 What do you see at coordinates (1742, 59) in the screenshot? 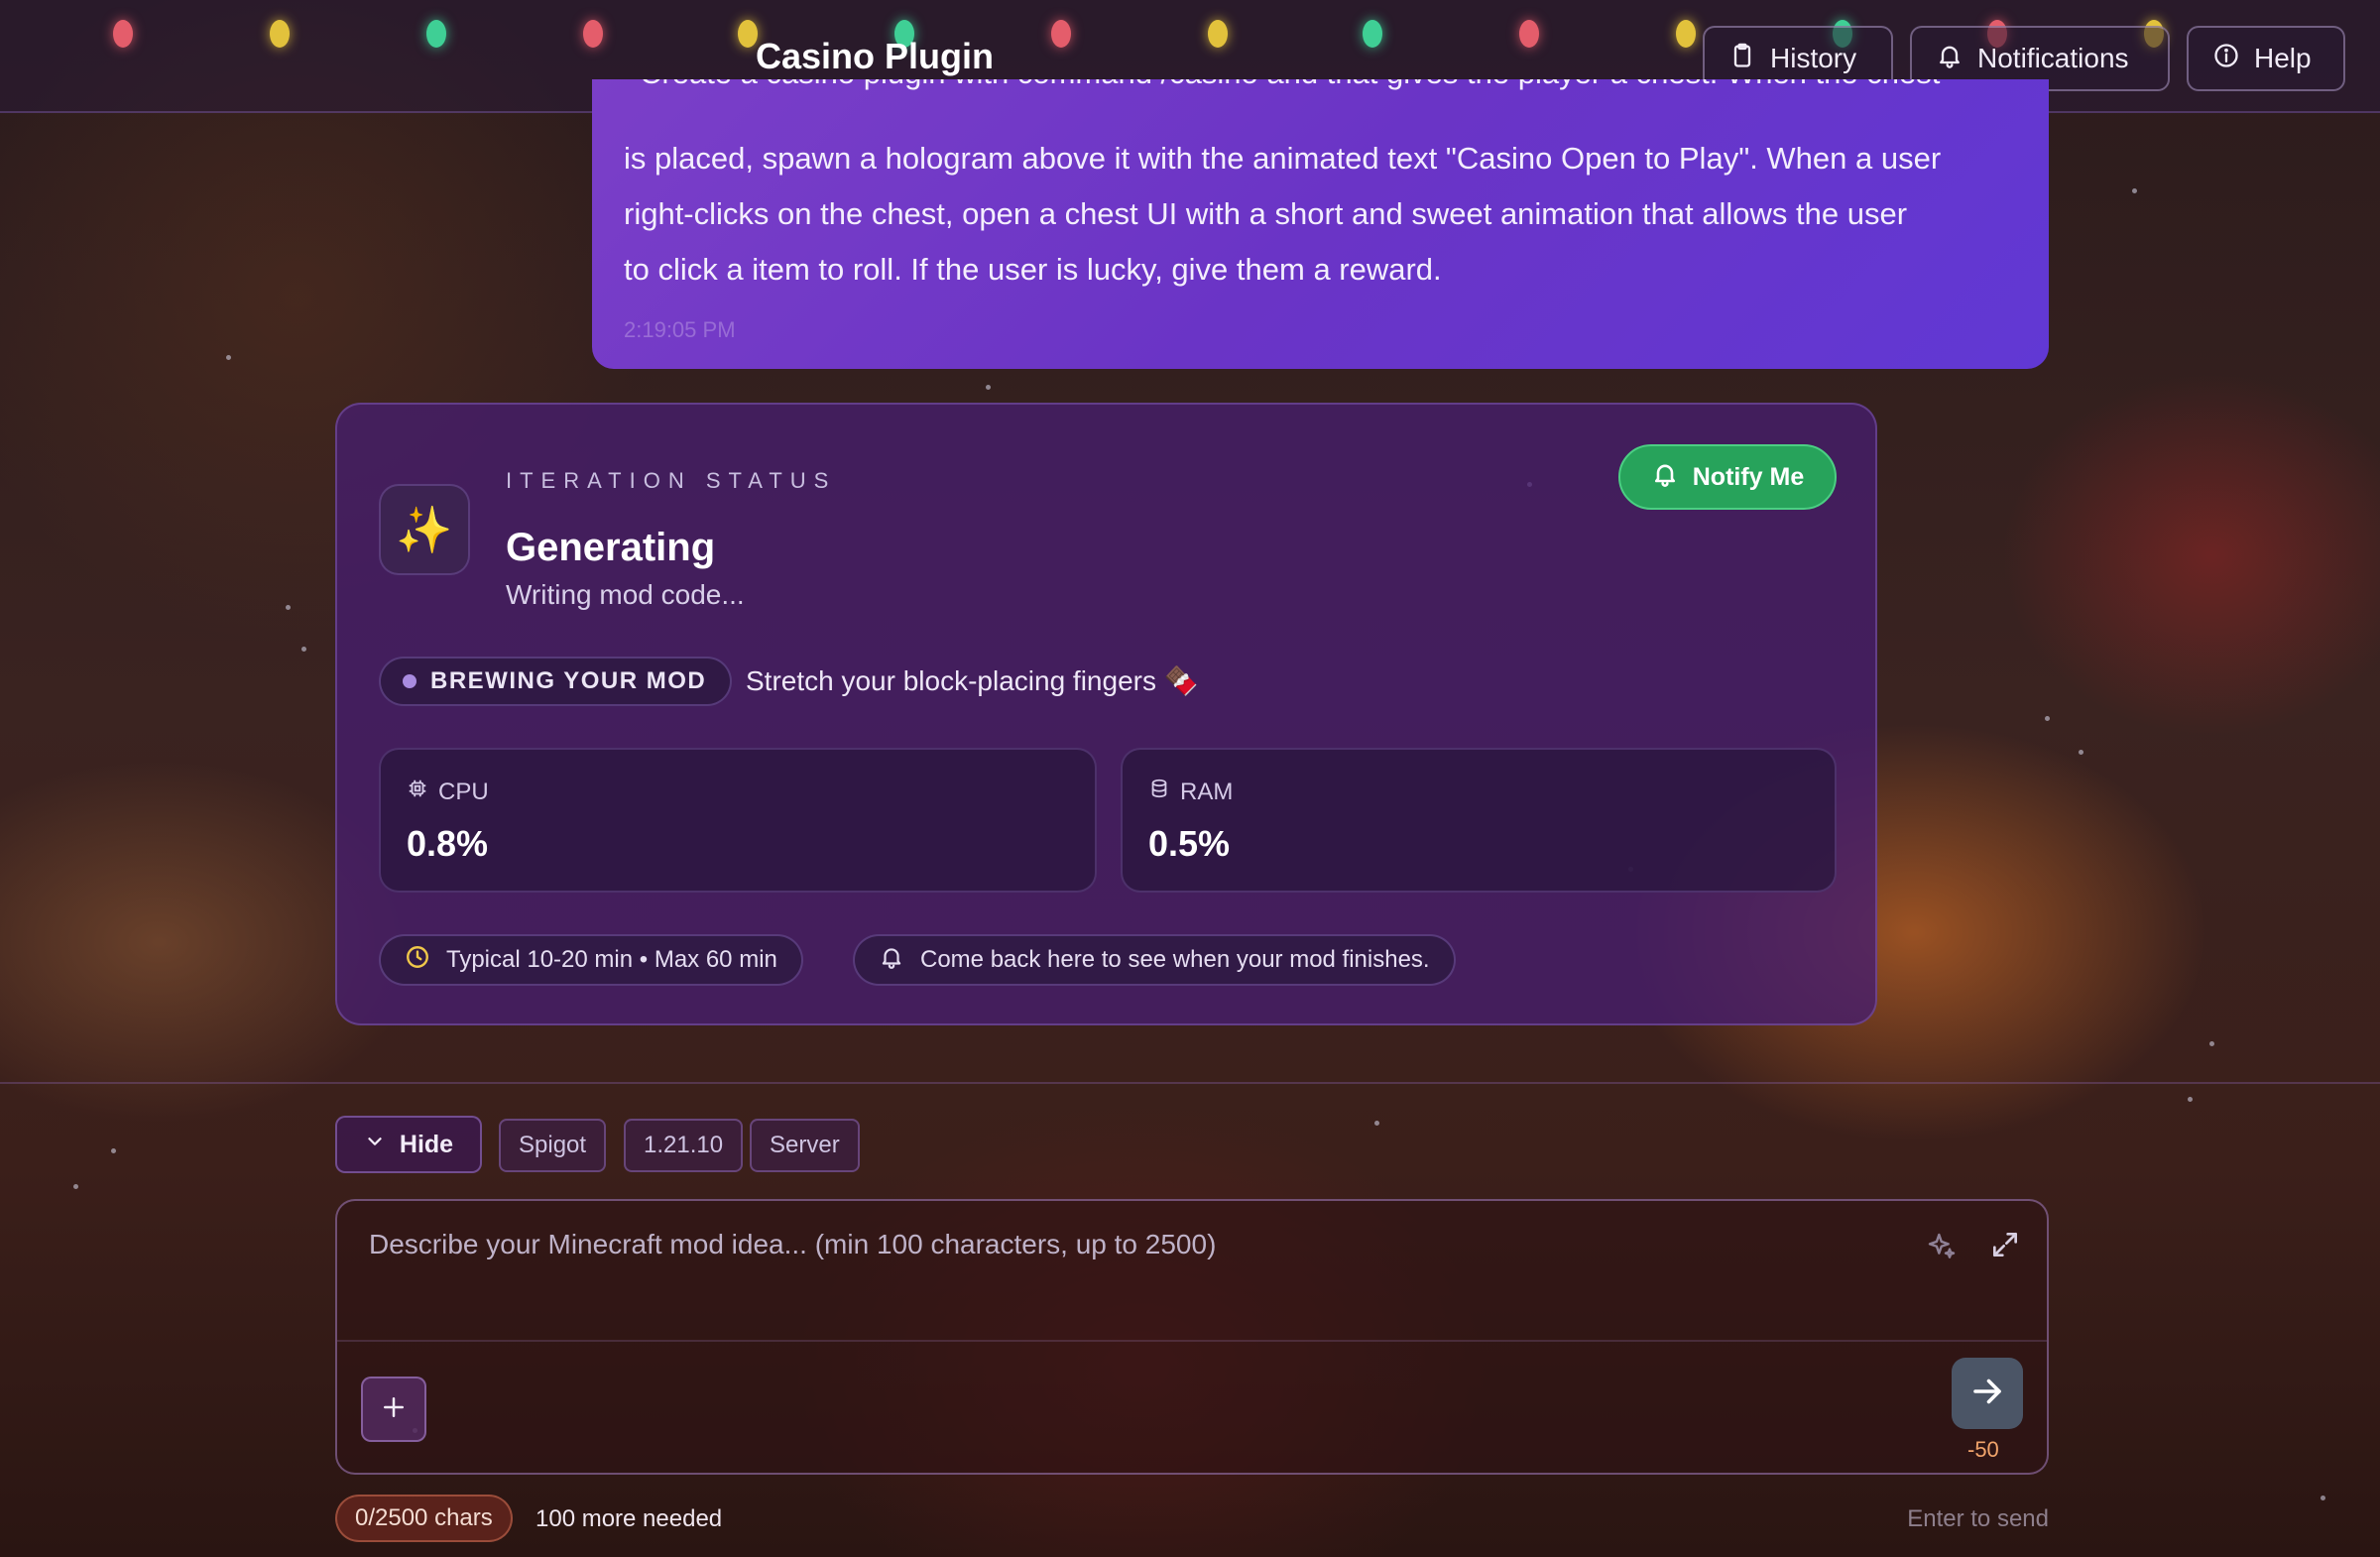
I see `clipboard-icon` at bounding box center [1742, 59].